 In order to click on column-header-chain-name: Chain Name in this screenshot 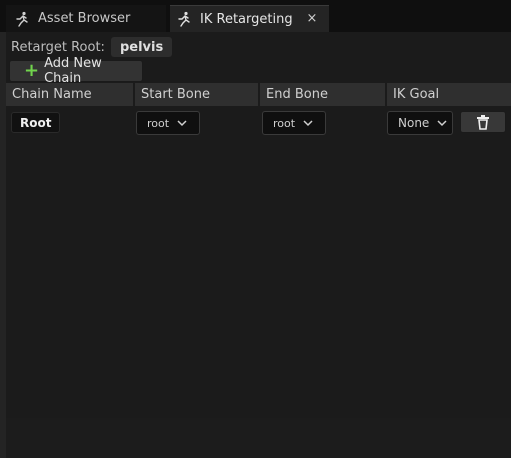, I will do `click(70, 94)`.